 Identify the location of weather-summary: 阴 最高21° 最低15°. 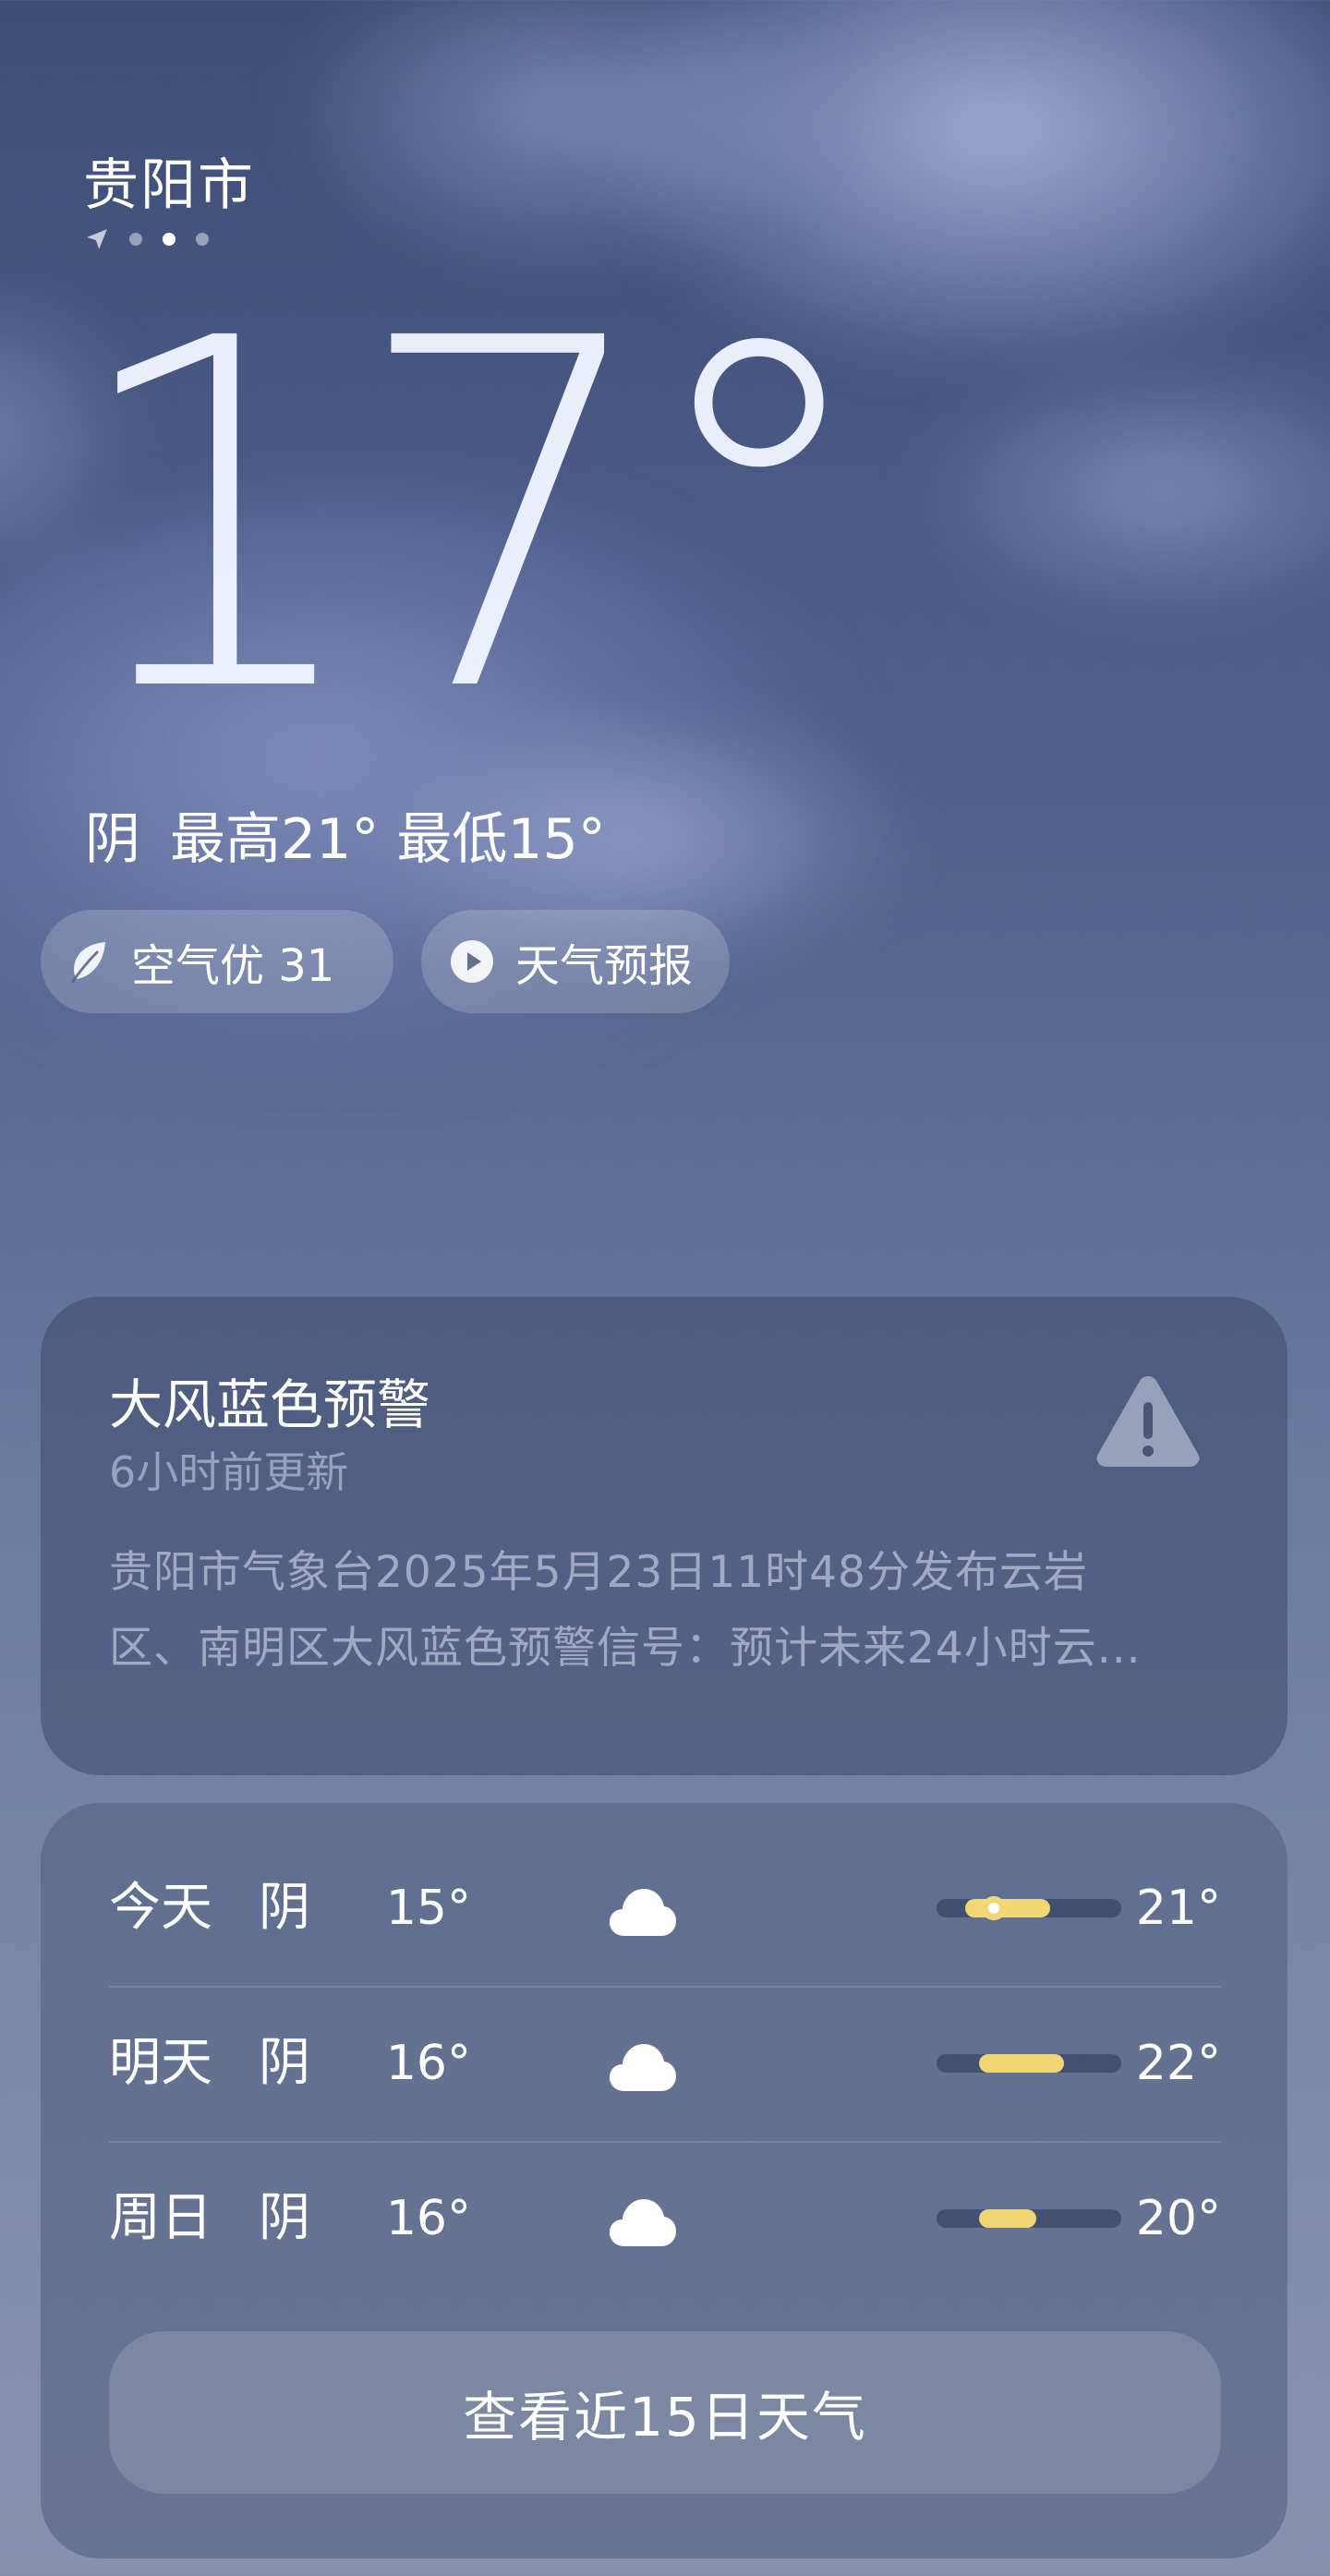
(345, 834).